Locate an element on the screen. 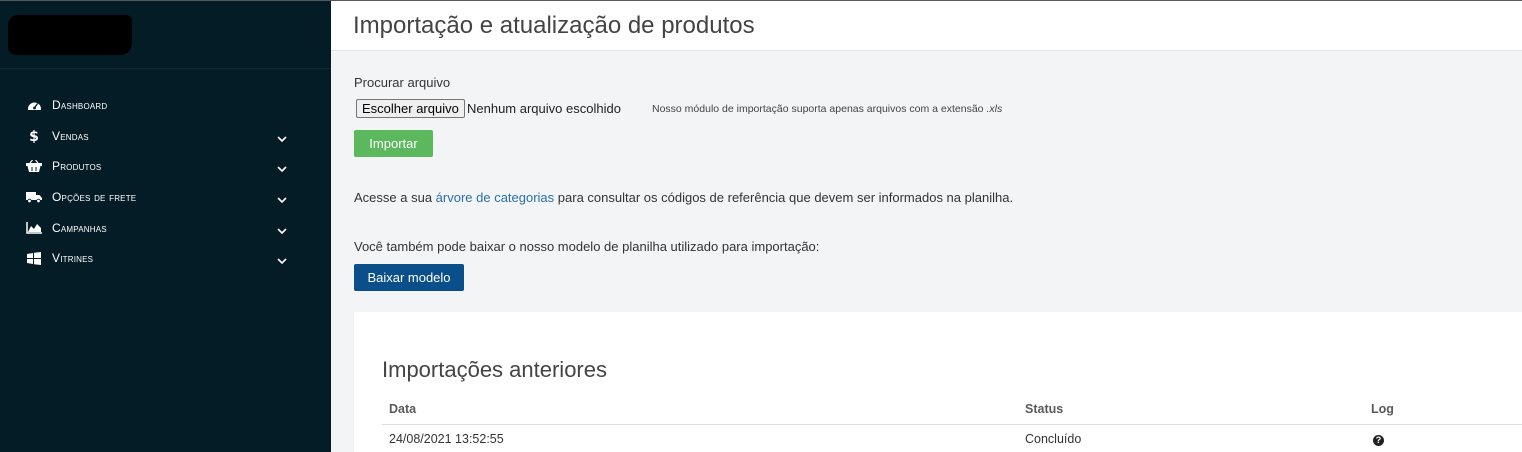  question-circle-icon: ? is located at coordinates (1378, 440).